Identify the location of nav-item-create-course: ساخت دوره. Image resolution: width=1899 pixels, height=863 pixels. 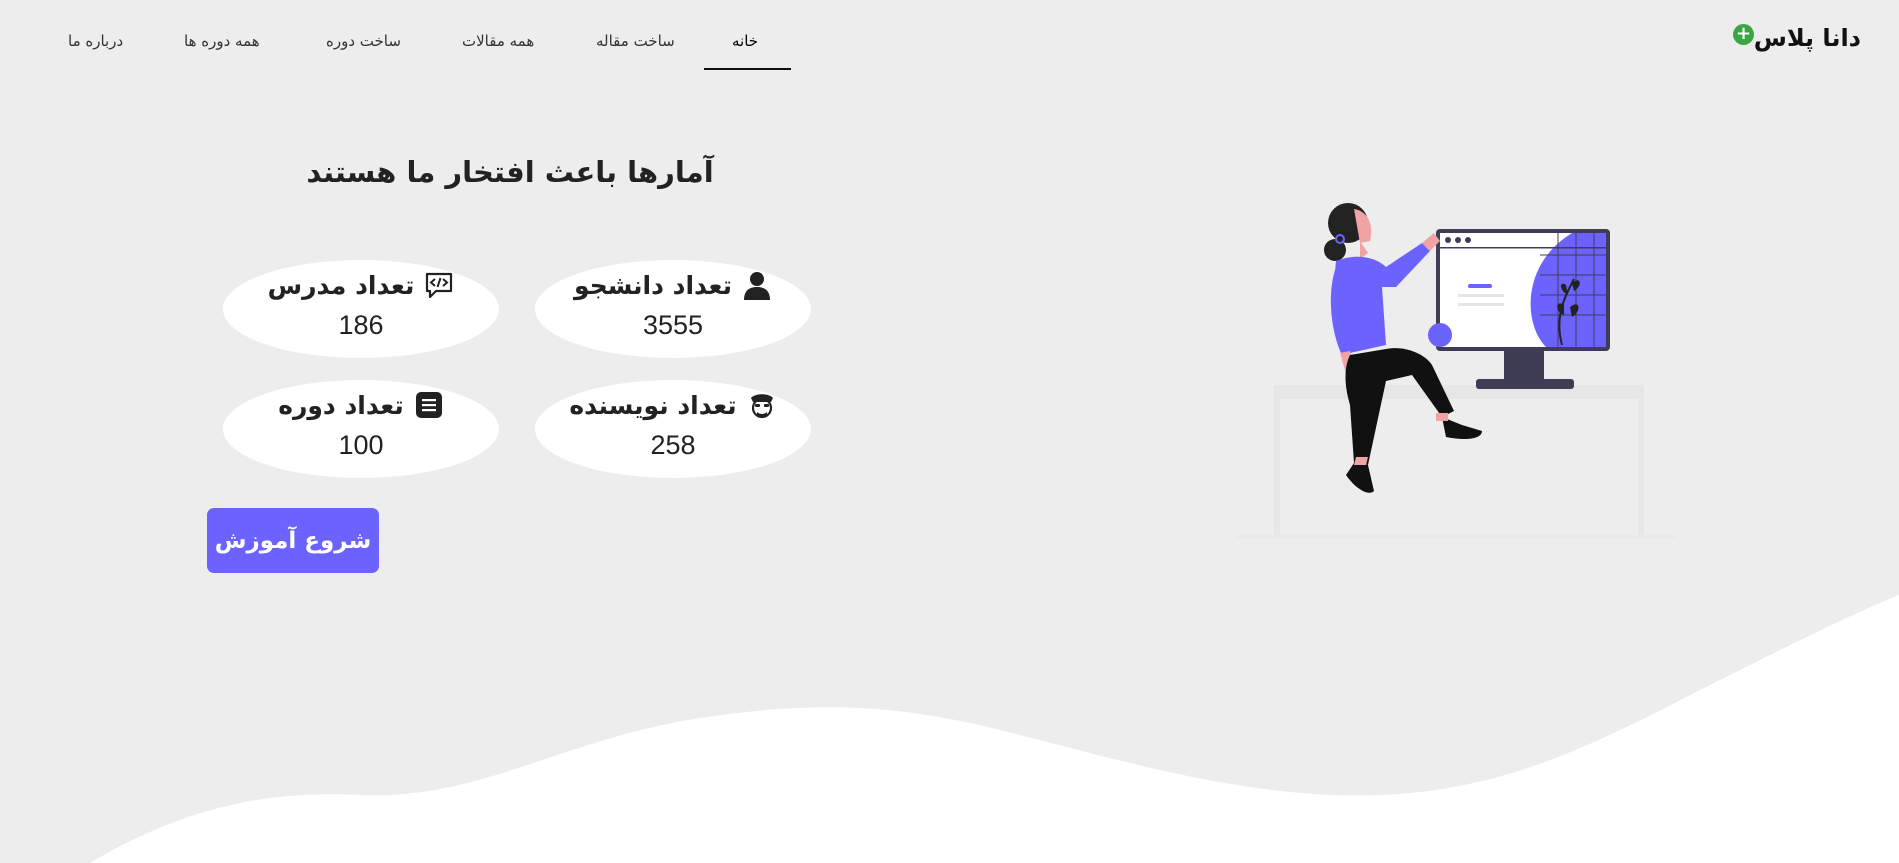
(363, 41).